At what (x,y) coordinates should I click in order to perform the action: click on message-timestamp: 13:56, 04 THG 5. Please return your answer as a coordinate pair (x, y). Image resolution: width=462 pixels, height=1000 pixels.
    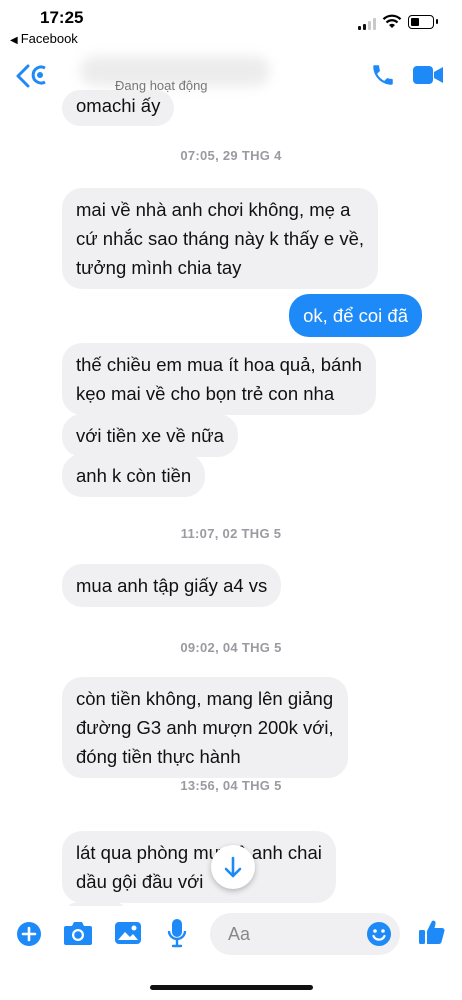
    Looking at the image, I should click on (231, 785).